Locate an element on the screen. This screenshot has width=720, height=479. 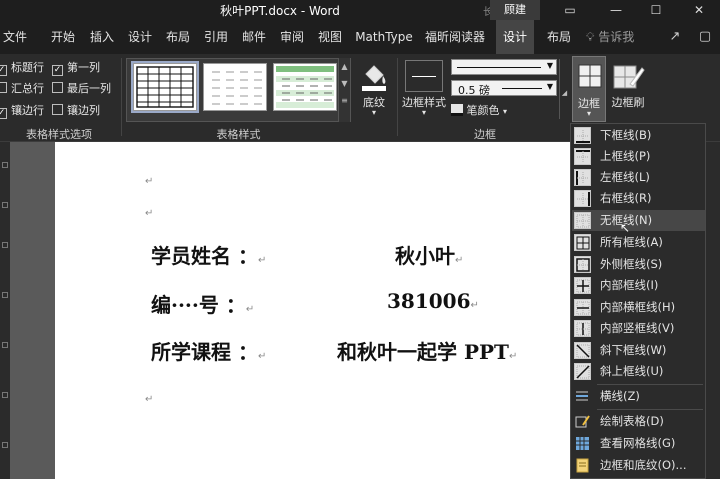
last-column-checkbox: 最后一列 is located at coordinates (81, 89).